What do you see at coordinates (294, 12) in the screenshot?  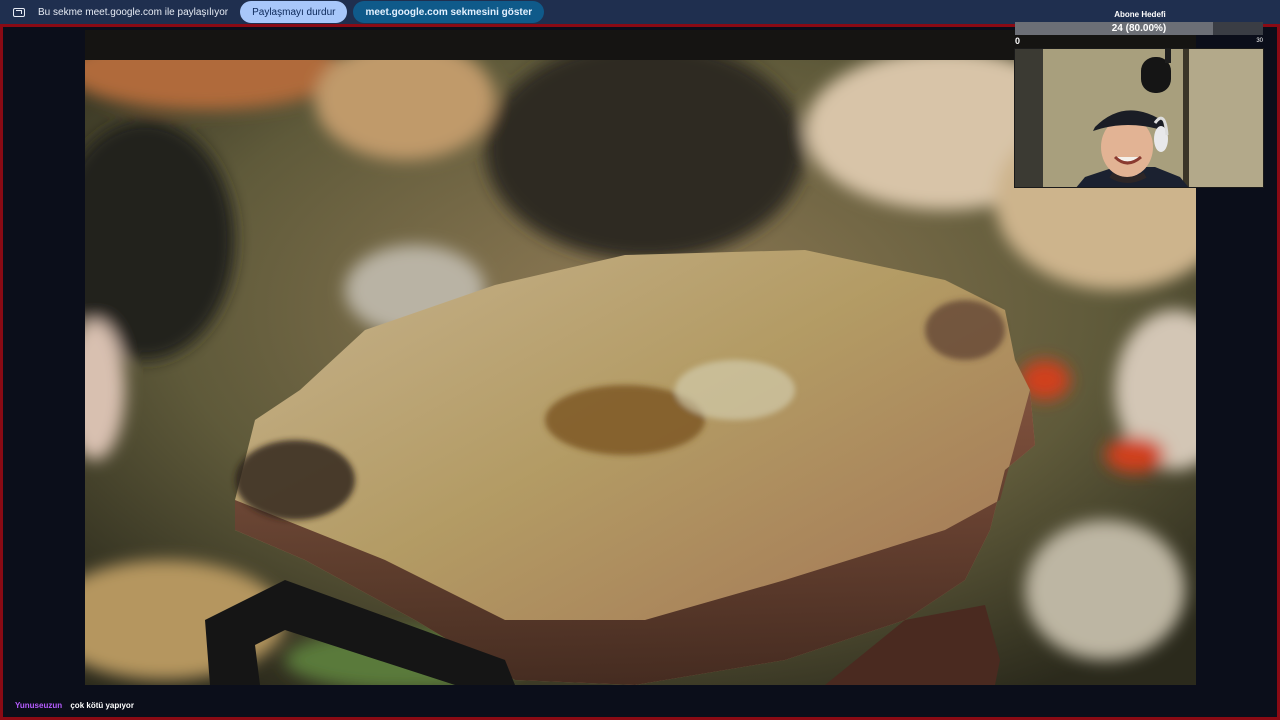 I see `stop-sharing-button: Paylaşmayı durdur` at bounding box center [294, 12].